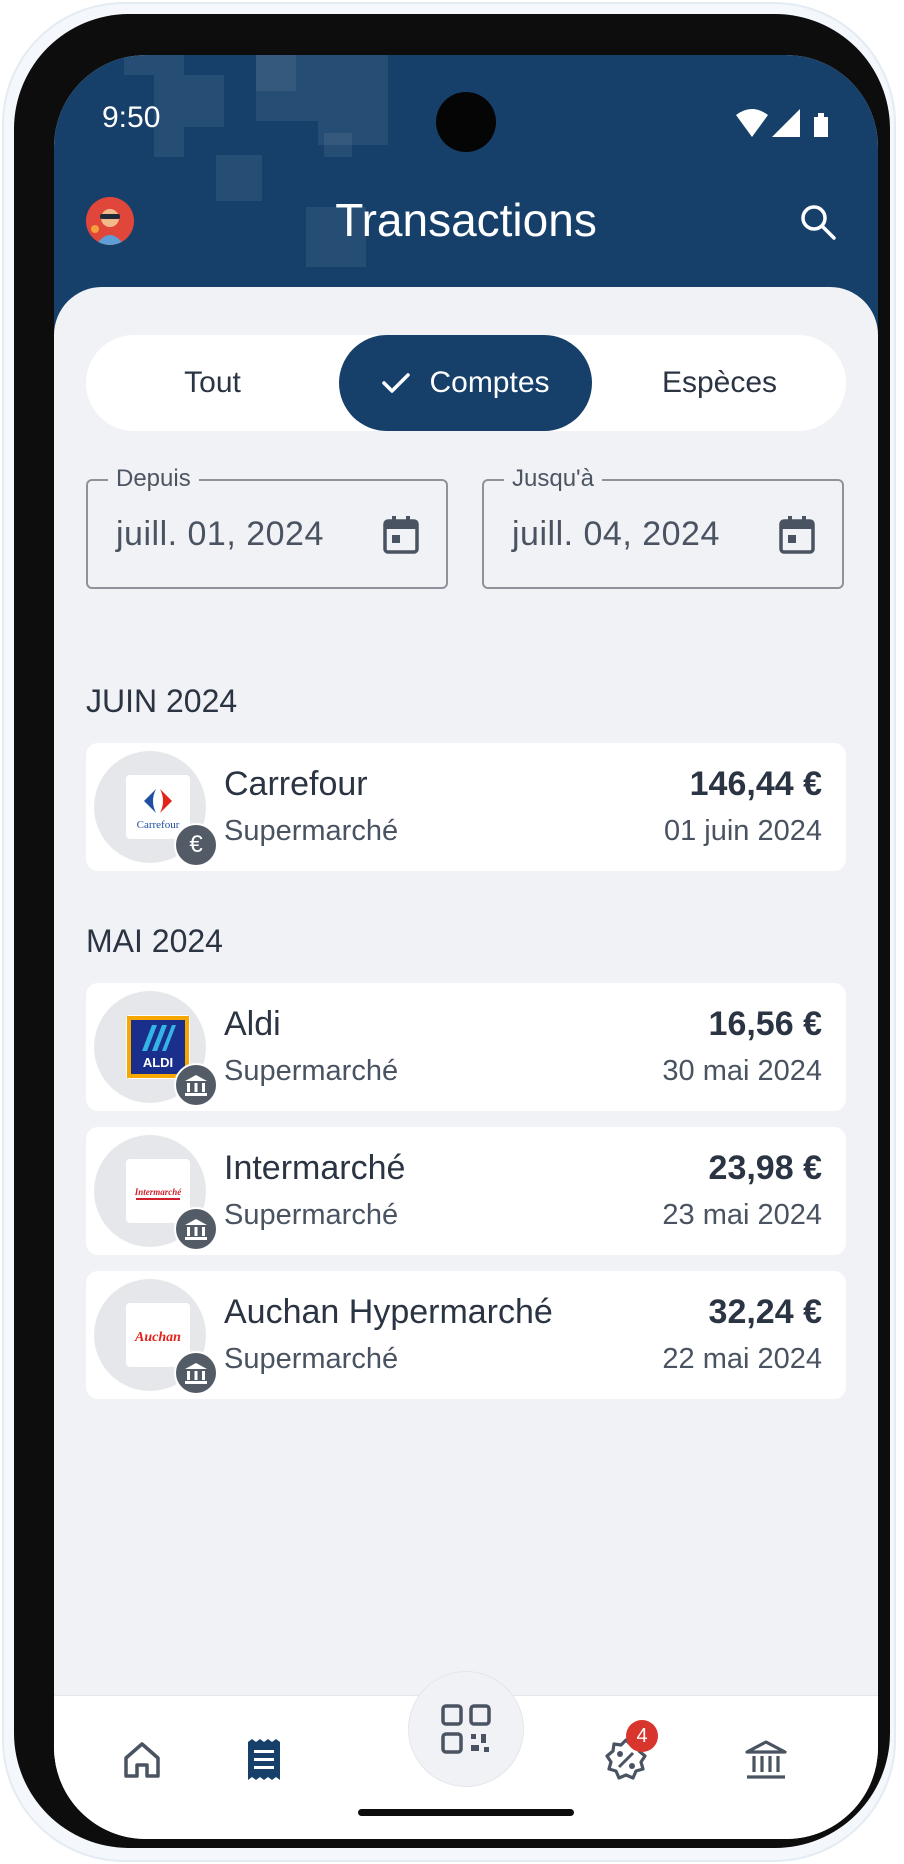  Describe the element at coordinates (158, 1062) in the screenshot. I see `svg-text: ALDI` at that location.